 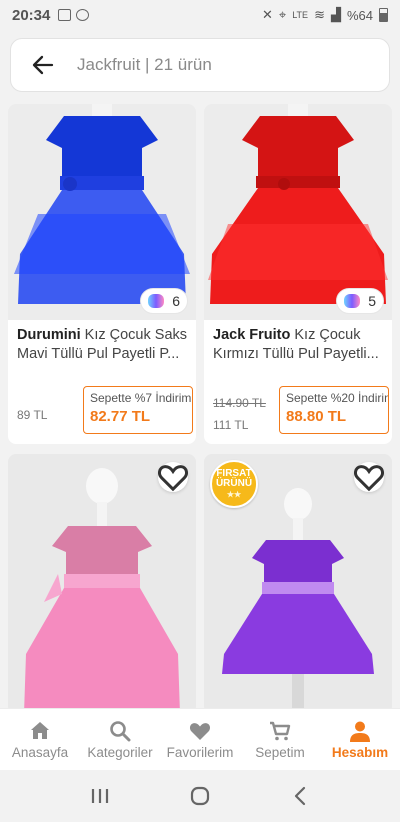 I want to click on nav-account: Hesabım, so click(x=360, y=739).